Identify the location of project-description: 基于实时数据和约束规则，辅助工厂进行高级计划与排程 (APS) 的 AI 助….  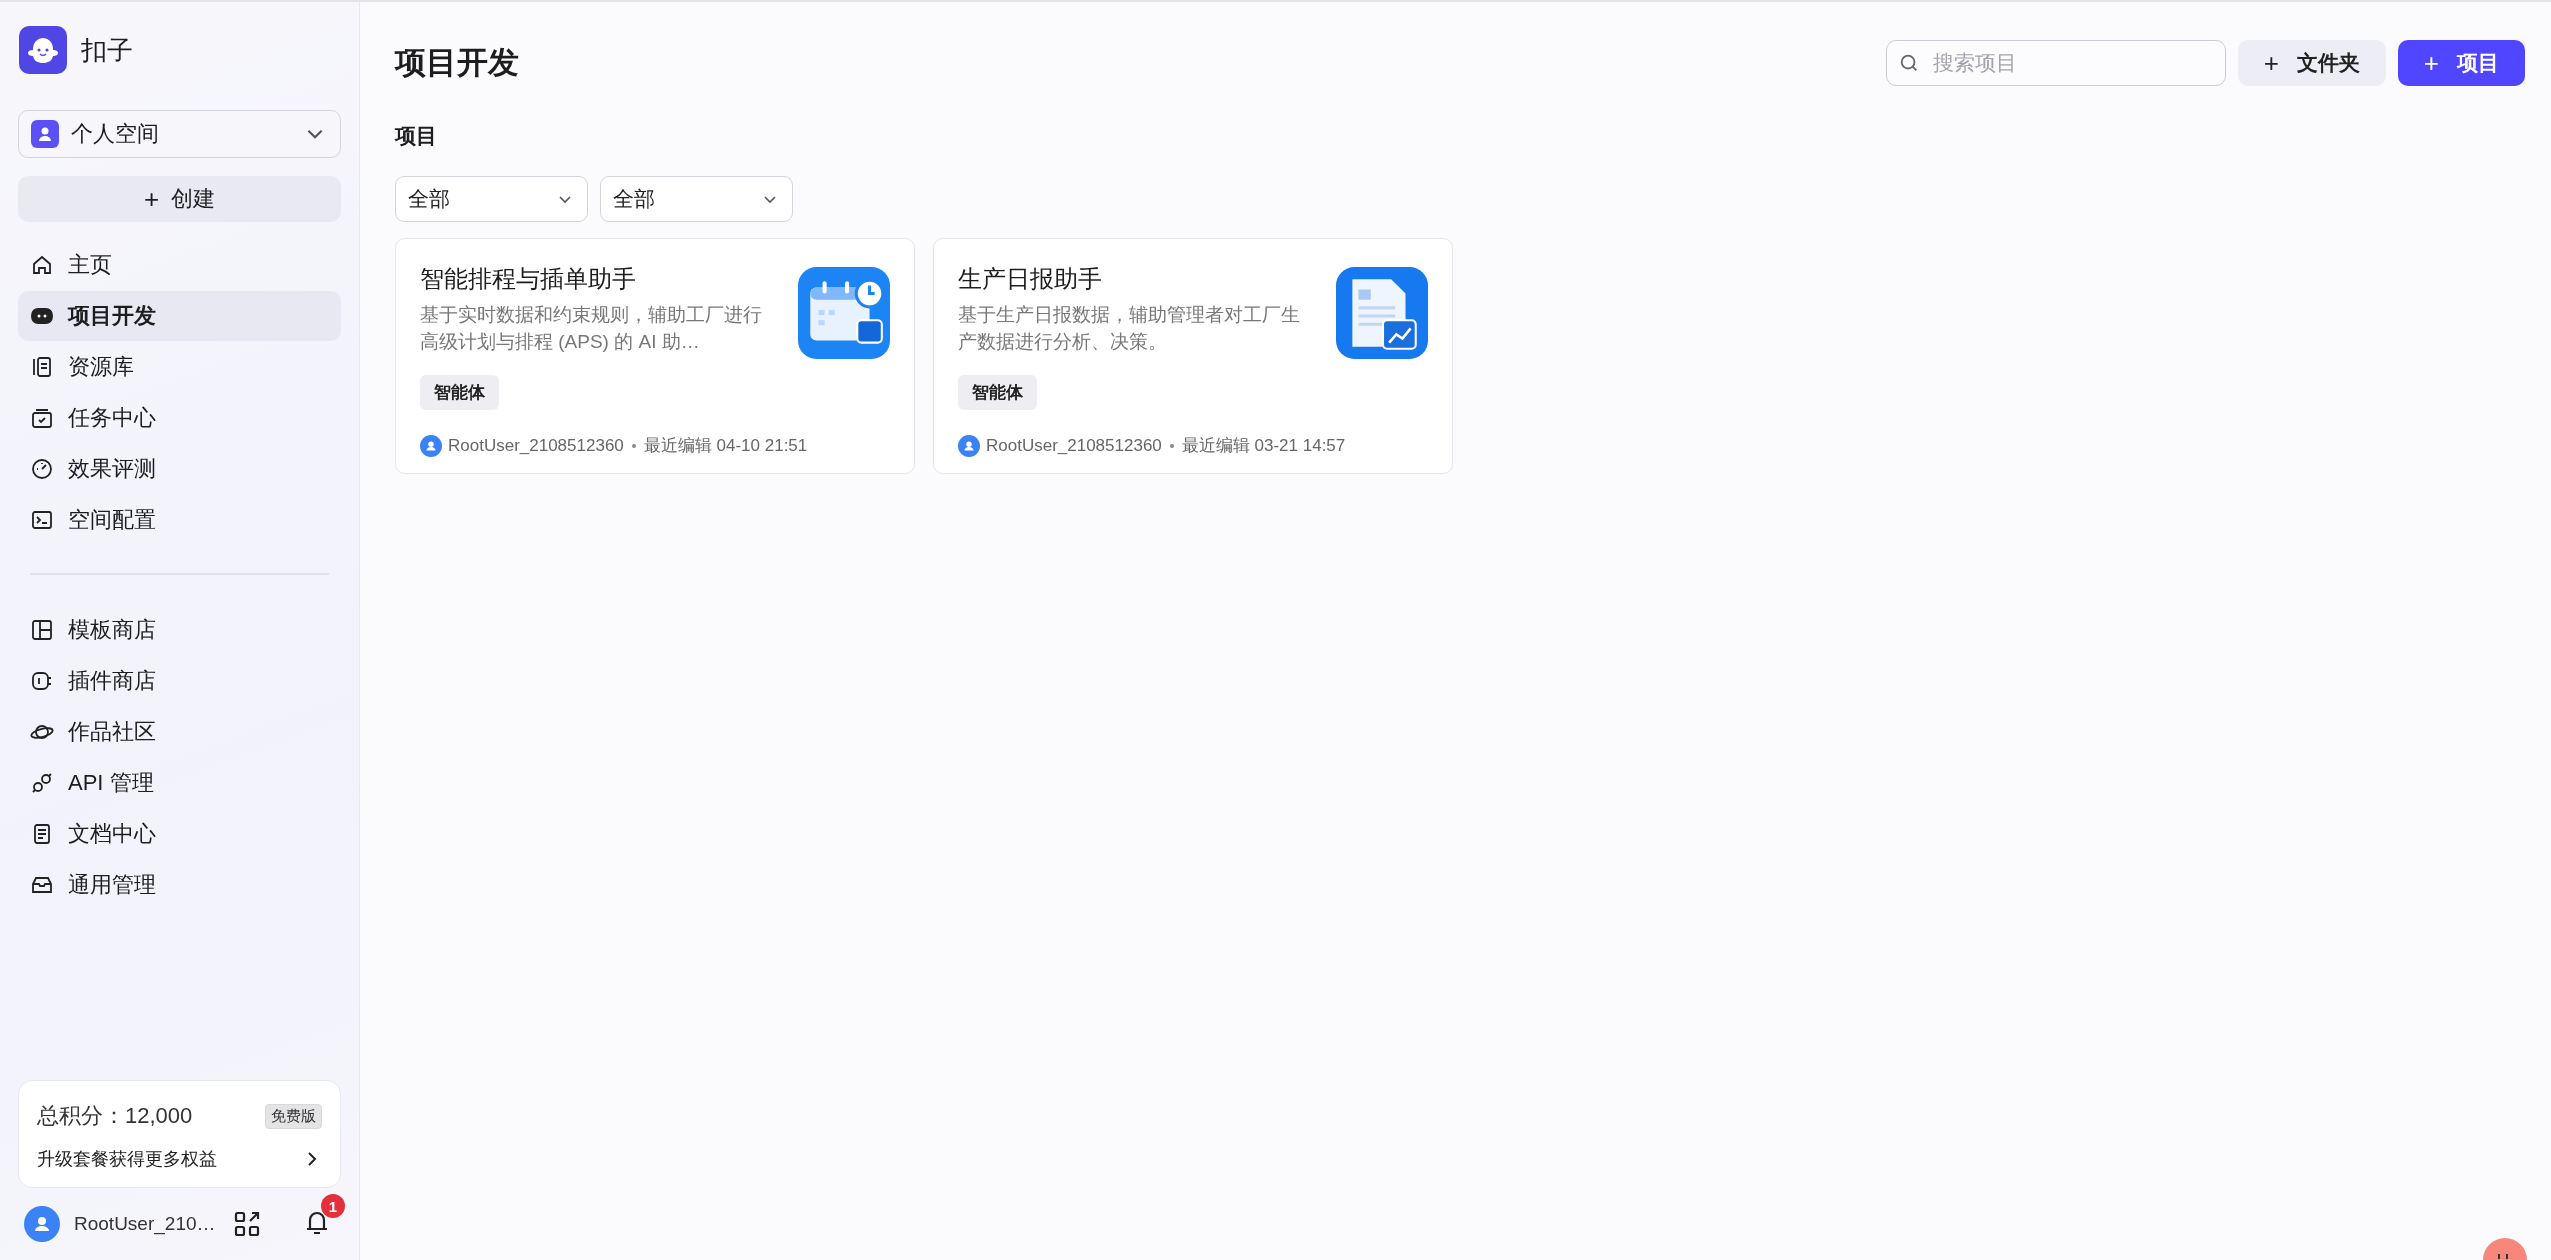
(591, 328).